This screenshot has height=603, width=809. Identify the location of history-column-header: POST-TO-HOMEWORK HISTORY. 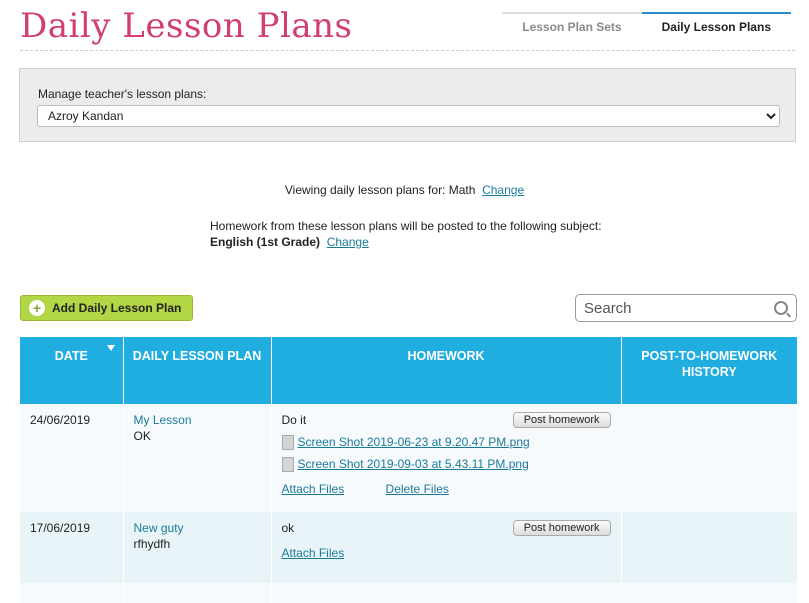
(709, 370).